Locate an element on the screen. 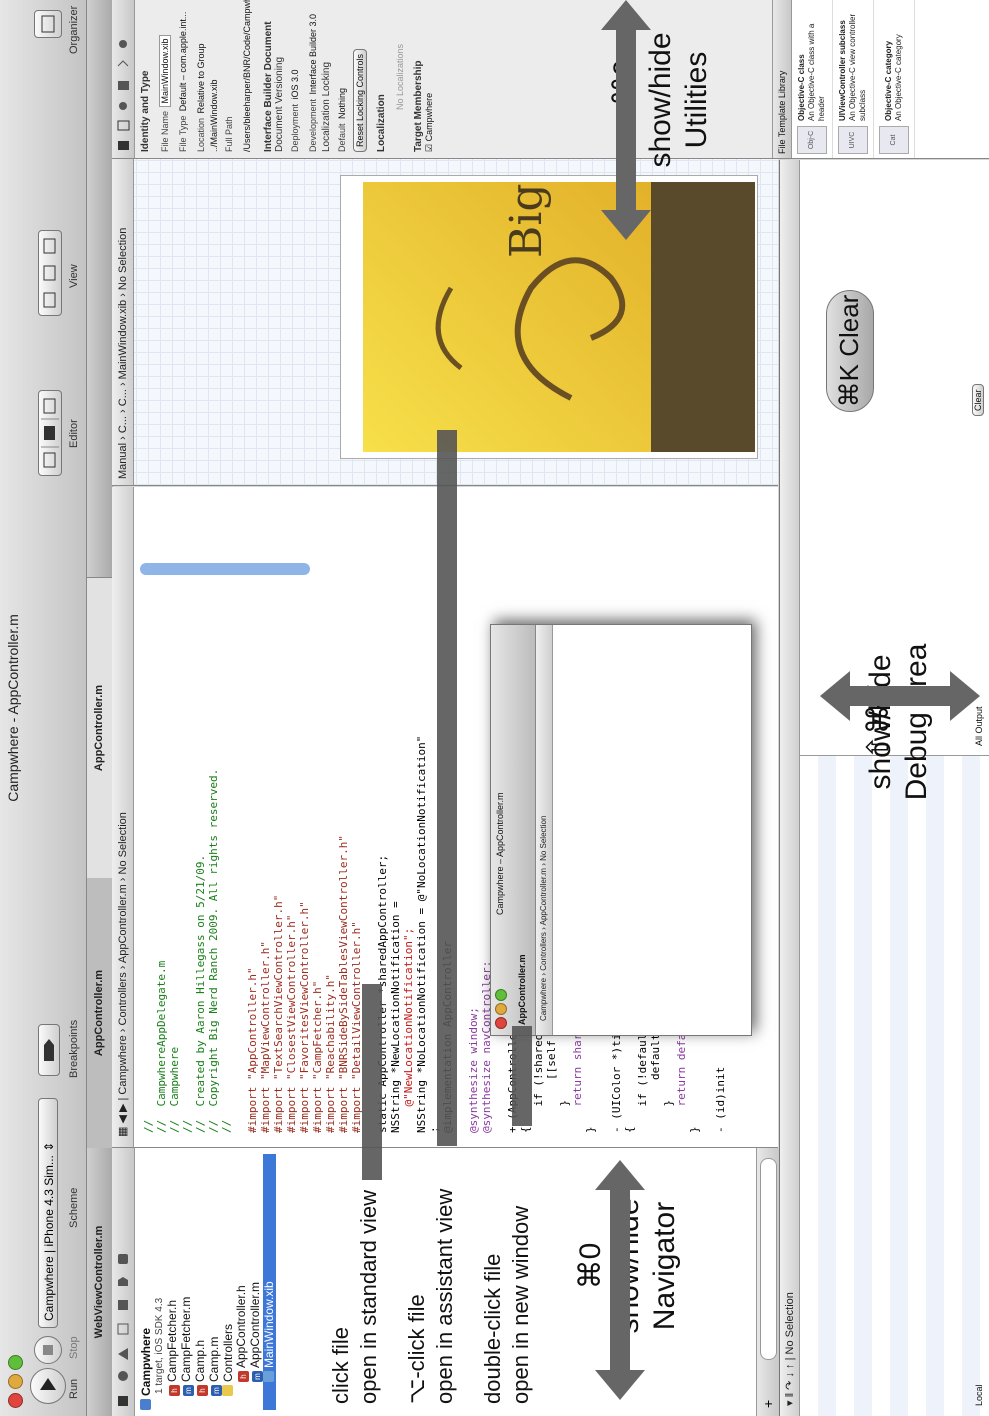  file-name-field: MainWindow.xib is located at coordinates (165, 71).